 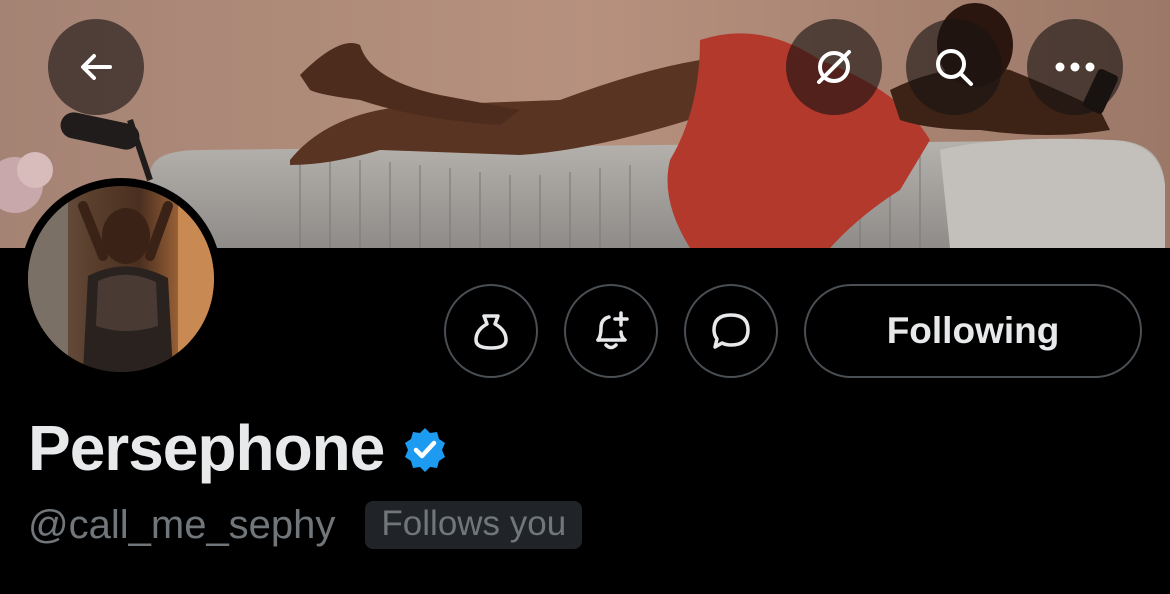 I want to click on message-button, so click(x=731, y=331).